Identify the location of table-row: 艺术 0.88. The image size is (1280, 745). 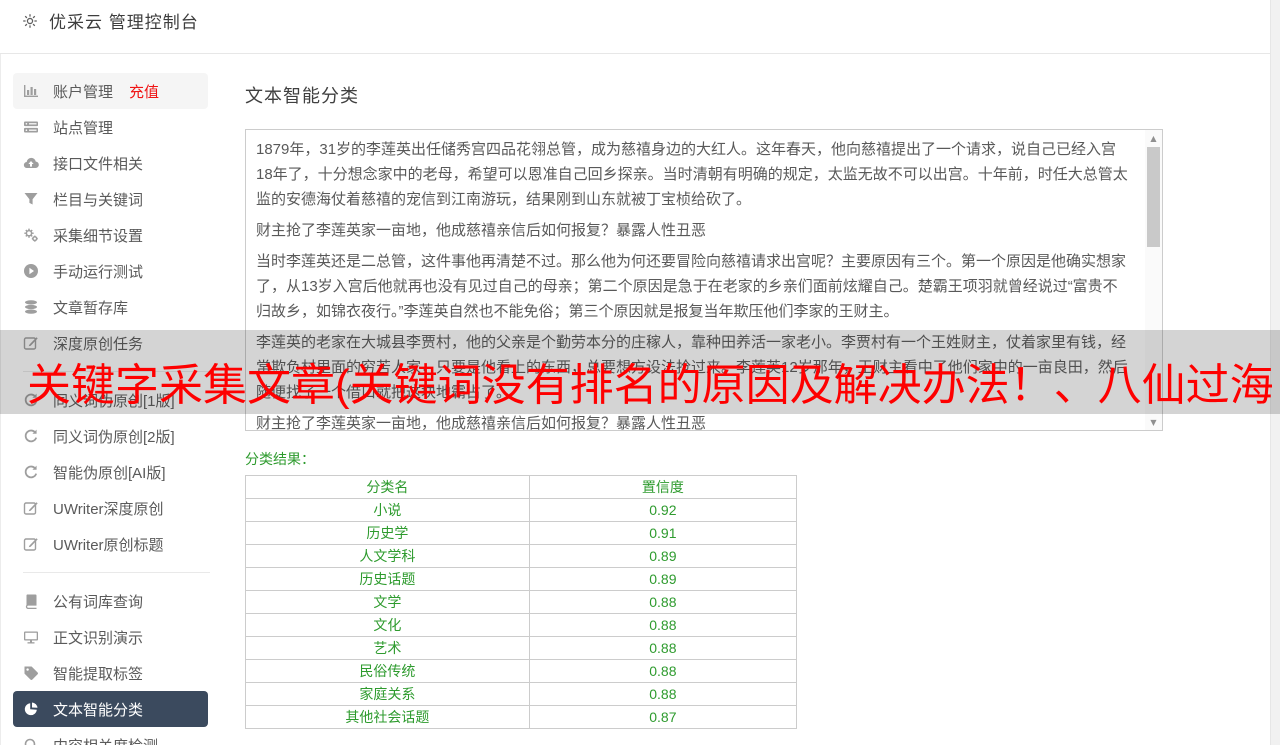
(521, 648).